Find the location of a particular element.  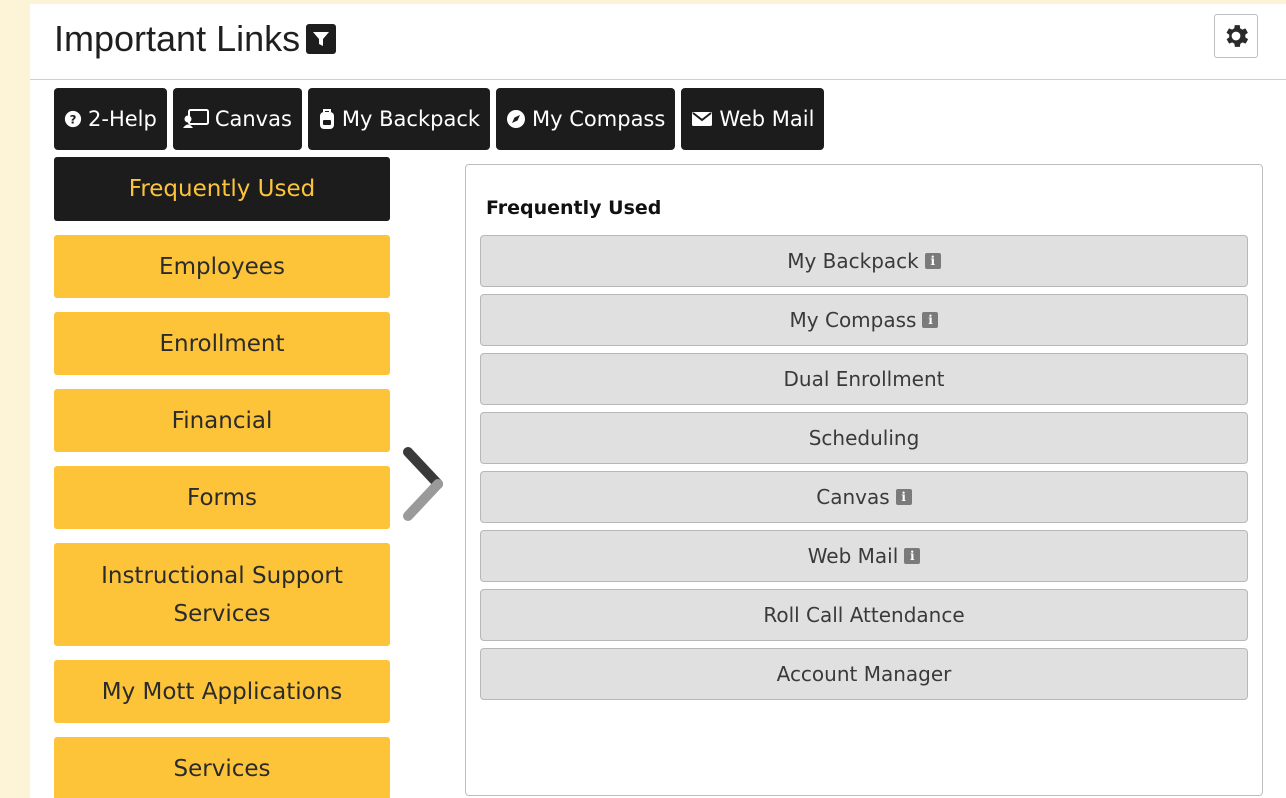

link-account-manager: Account Manager is located at coordinates (864, 674).